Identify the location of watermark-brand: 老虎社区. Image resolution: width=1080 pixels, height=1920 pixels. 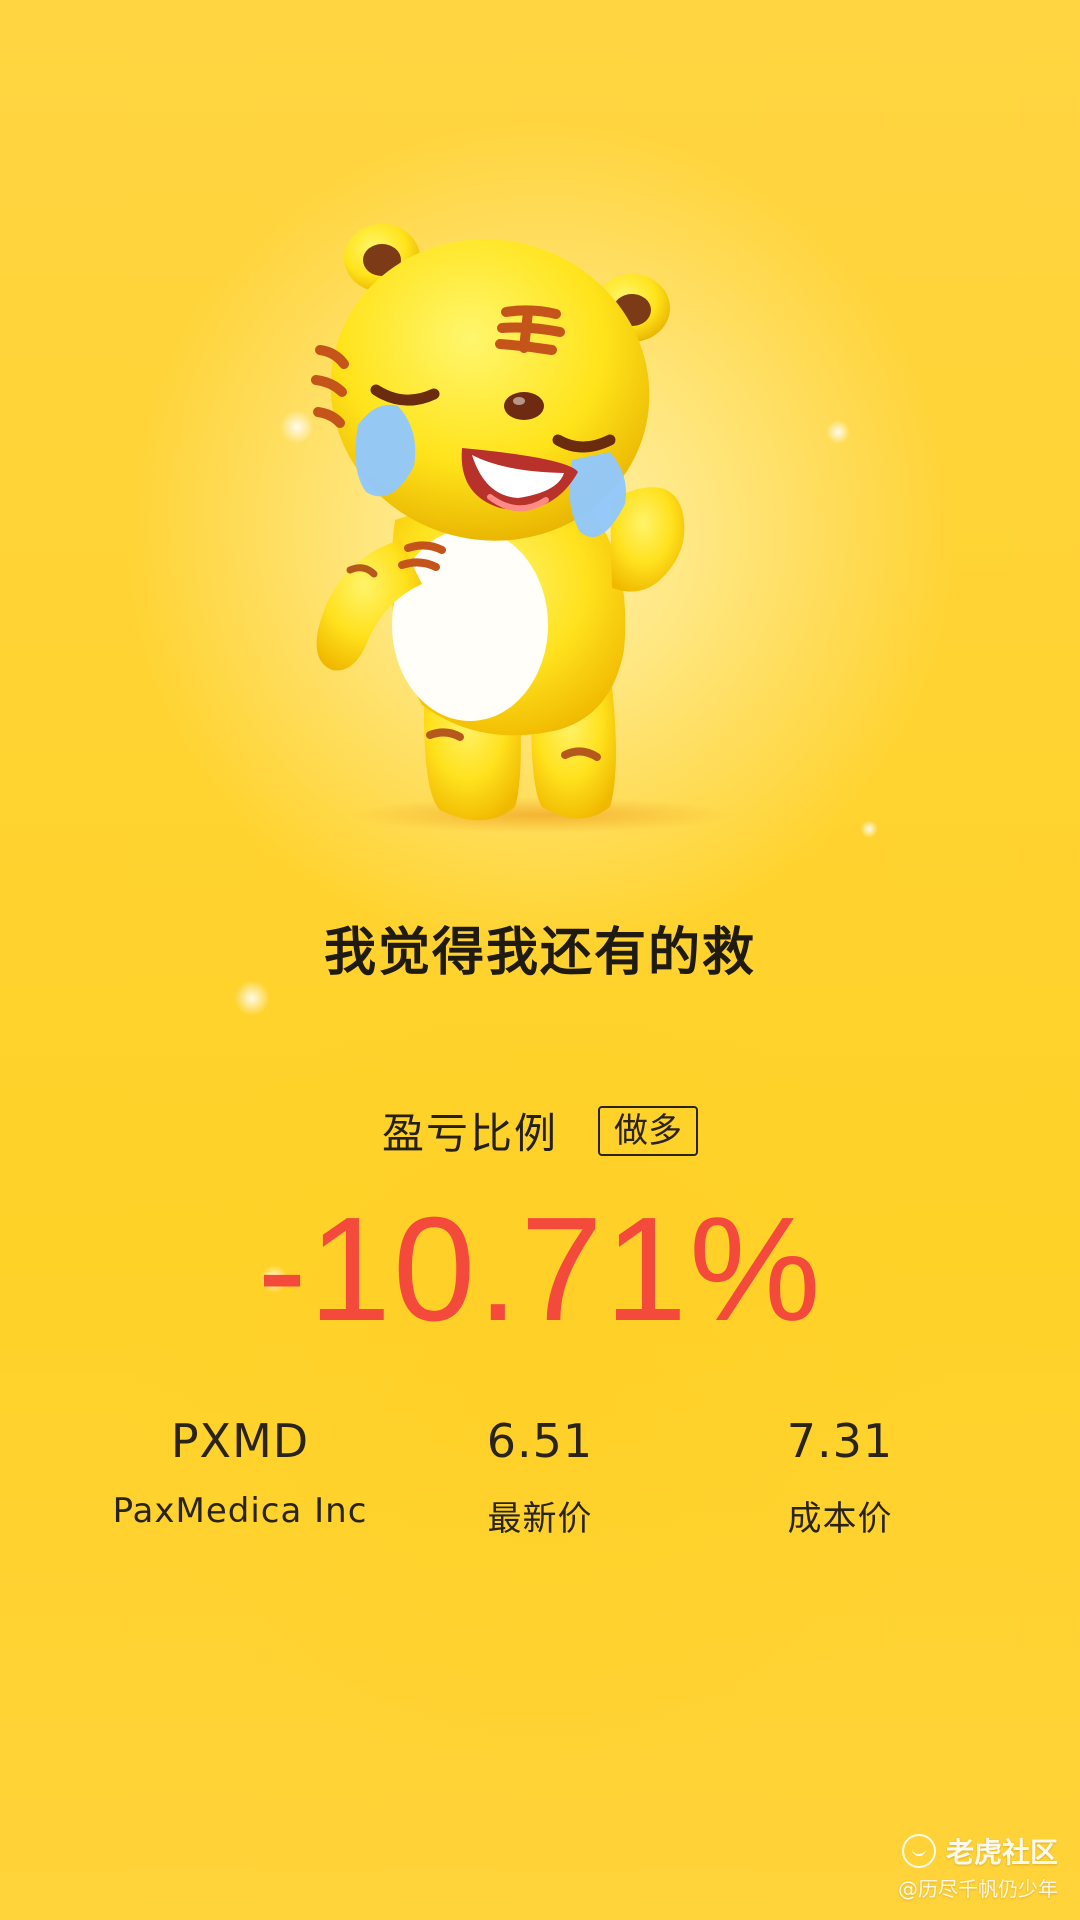
(1001, 1852).